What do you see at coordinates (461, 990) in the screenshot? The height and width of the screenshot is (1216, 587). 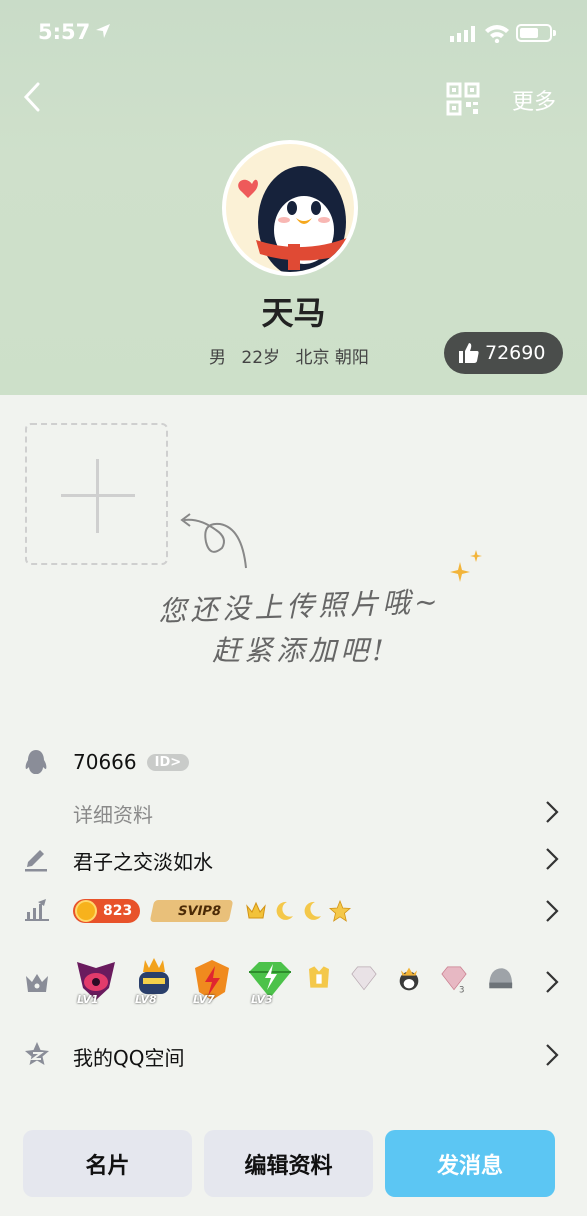 I see `svg-text: 3` at bounding box center [461, 990].